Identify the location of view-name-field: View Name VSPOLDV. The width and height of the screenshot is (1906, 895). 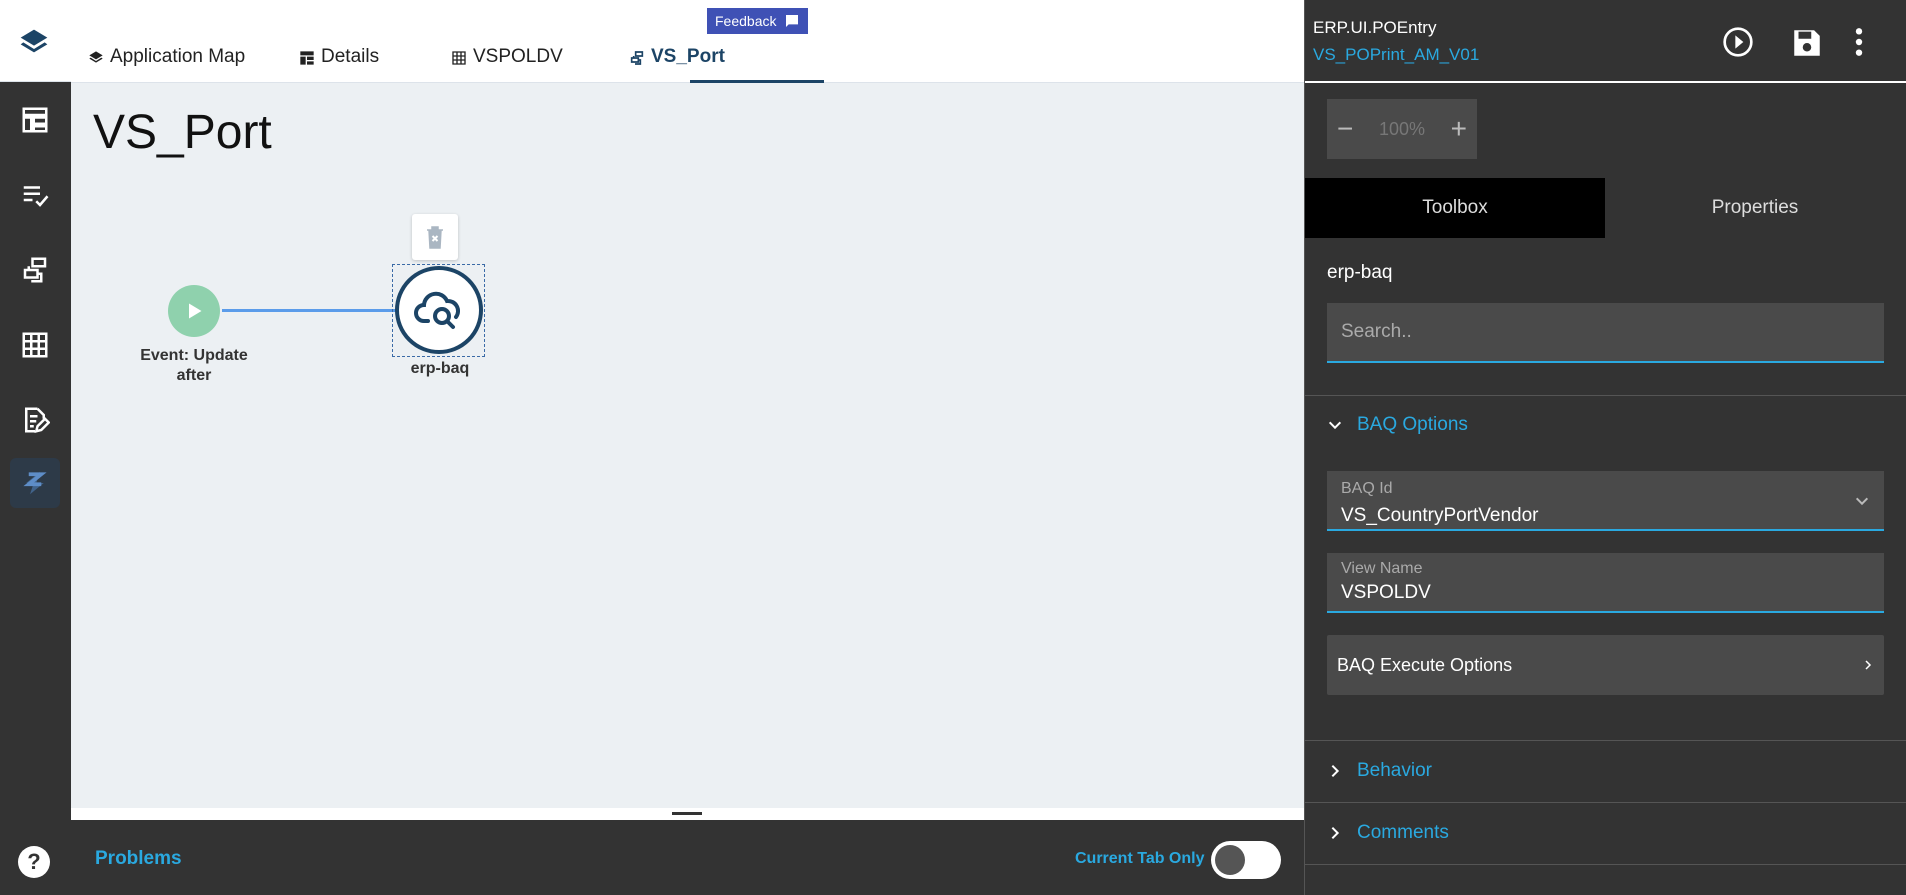
(1605, 583).